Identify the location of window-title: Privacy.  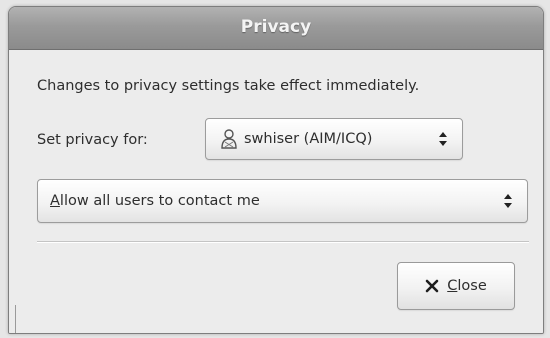
(276, 27).